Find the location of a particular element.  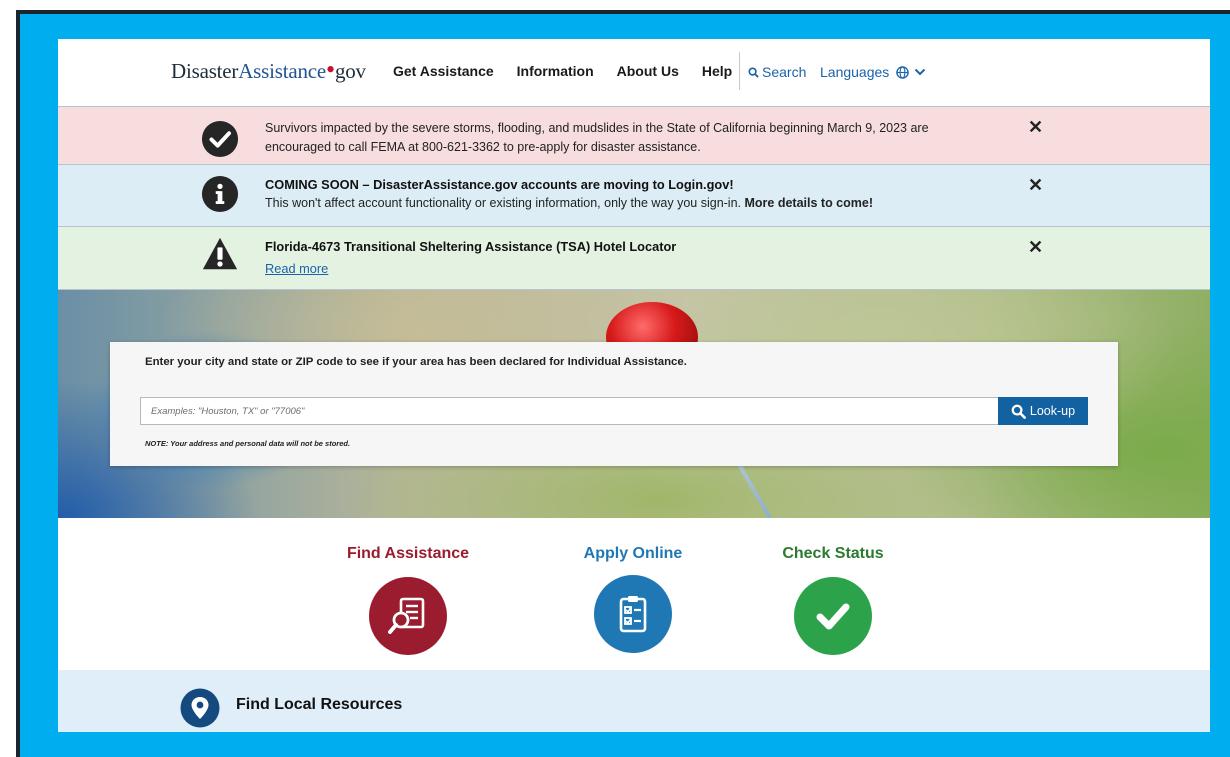

check-status-link: Check Status is located at coordinates (833, 600).